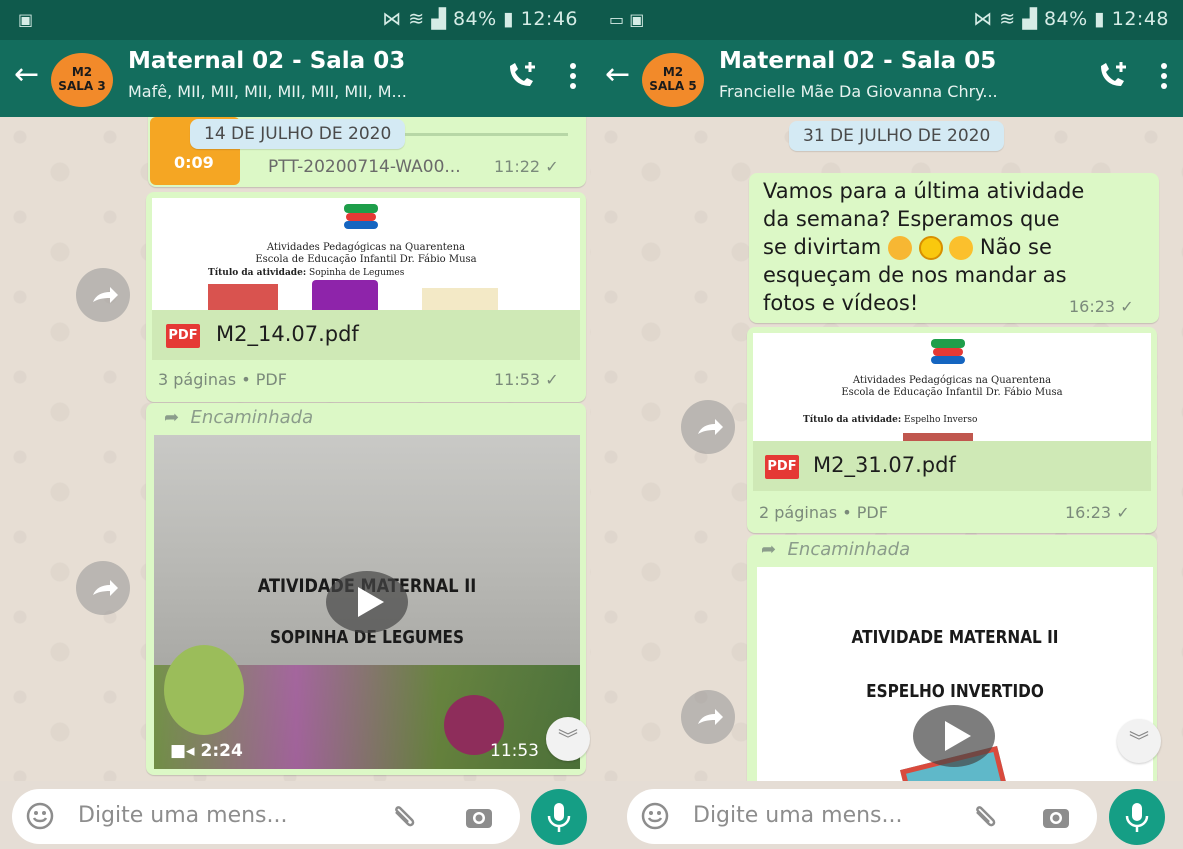 The width and height of the screenshot is (1183, 849). What do you see at coordinates (899, 248) in the screenshot?
I see `smiling-hearts-emoji-icon` at bounding box center [899, 248].